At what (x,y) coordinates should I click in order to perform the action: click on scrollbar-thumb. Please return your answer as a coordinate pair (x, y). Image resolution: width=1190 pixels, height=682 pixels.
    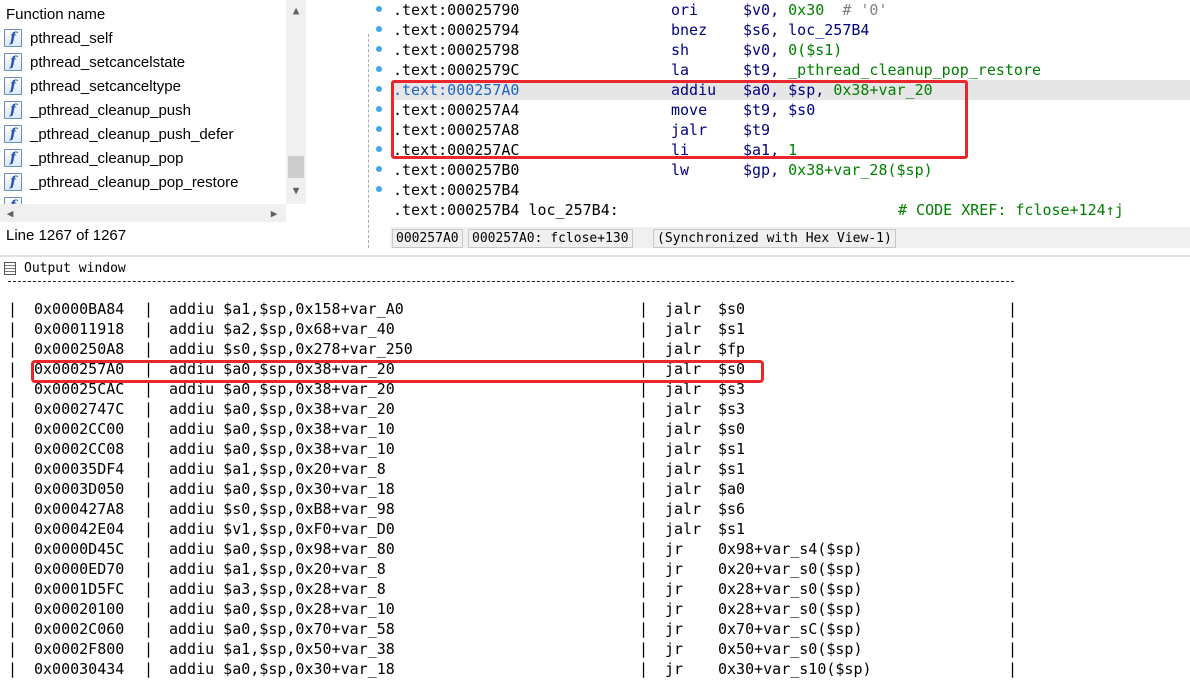
    Looking at the image, I should click on (296, 167).